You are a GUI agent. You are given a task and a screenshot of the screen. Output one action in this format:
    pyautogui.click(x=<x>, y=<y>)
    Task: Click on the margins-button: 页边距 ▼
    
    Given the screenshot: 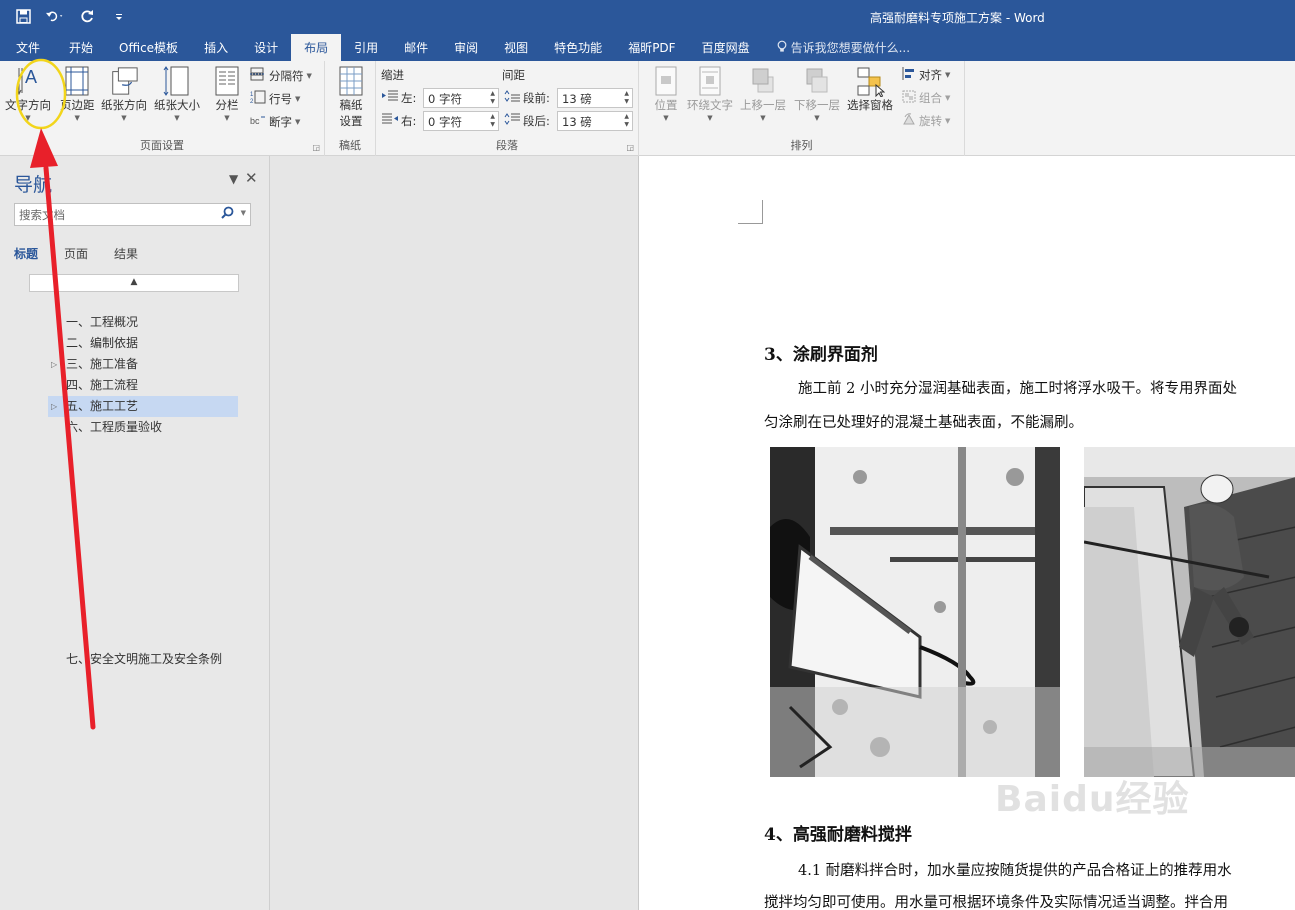 What is the action you would take?
    pyautogui.click(x=77, y=93)
    